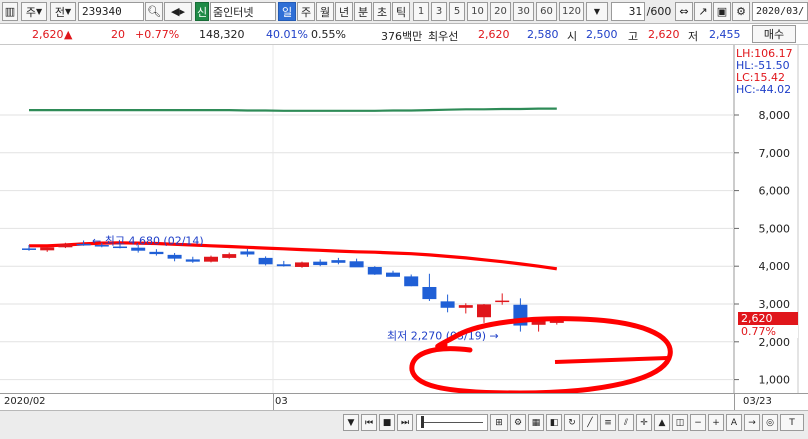  What do you see at coordinates (382, 11) in the screenshot?
I see `period-second: 초` at bounding box center [382, 11].